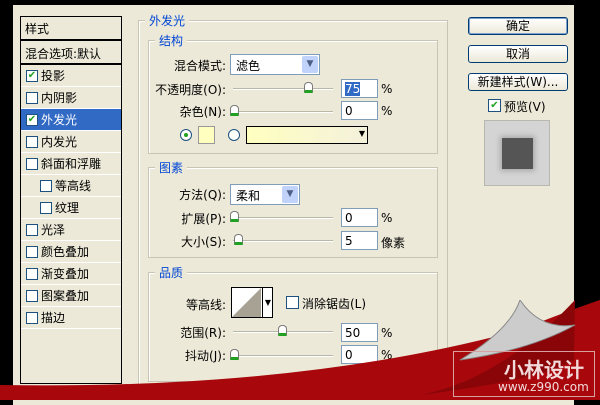  What do you see at coordinates (171, 272) in the screenshot?
I see `quality-title: 品质` at bounding box center [171, 272].